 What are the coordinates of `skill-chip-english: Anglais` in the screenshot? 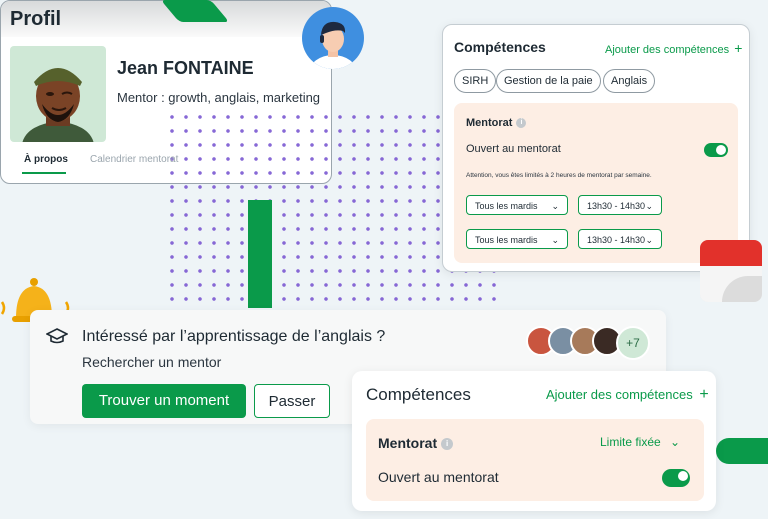 It's located at (629, 81).